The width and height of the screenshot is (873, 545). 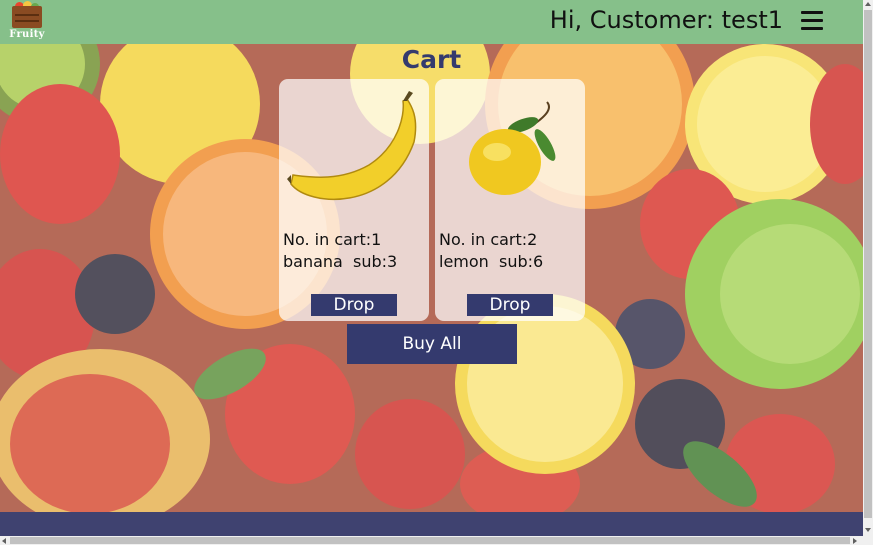 I want to click on crate-icon, so click(x=27, y=17).